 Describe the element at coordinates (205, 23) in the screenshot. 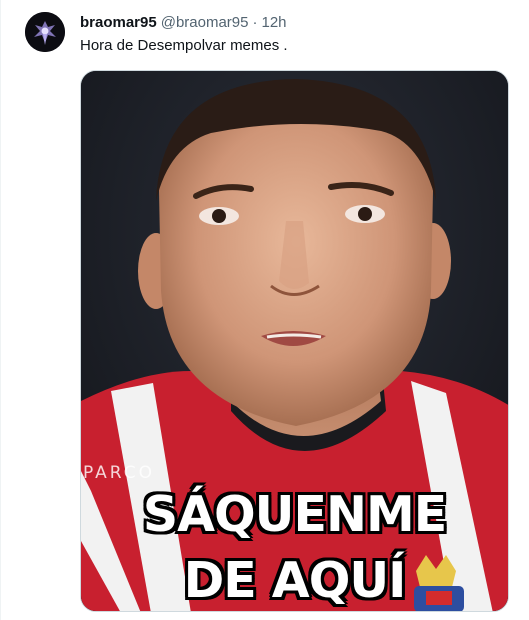

I see `author-handle: @braomar95` at that location.